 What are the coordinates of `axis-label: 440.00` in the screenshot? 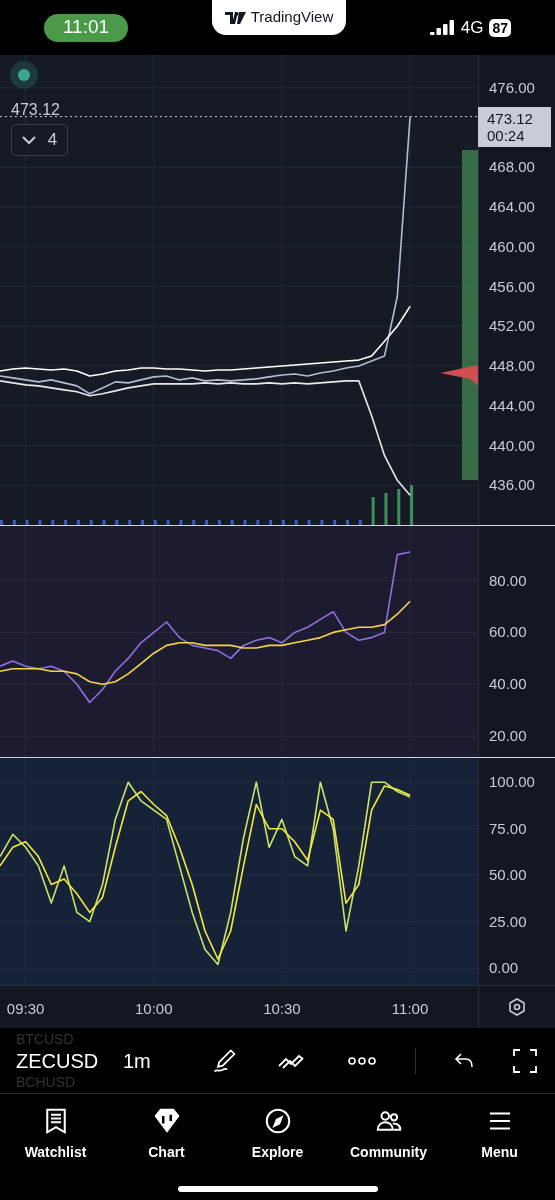 It's located at (512, 445).